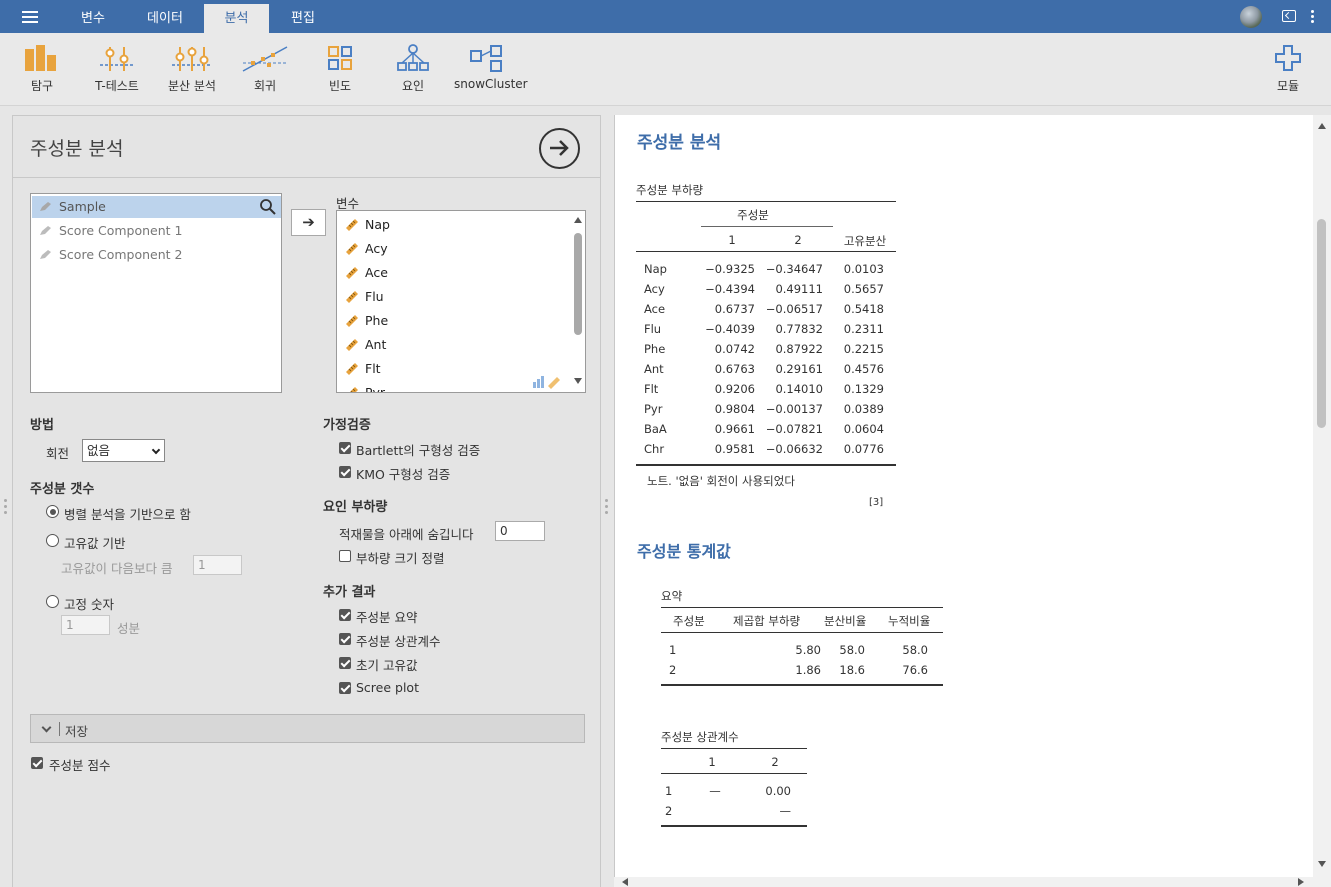  Describe the element at coordinates (45, 230) in the screenshot. I see `nominal-pencil-icon` at that location.